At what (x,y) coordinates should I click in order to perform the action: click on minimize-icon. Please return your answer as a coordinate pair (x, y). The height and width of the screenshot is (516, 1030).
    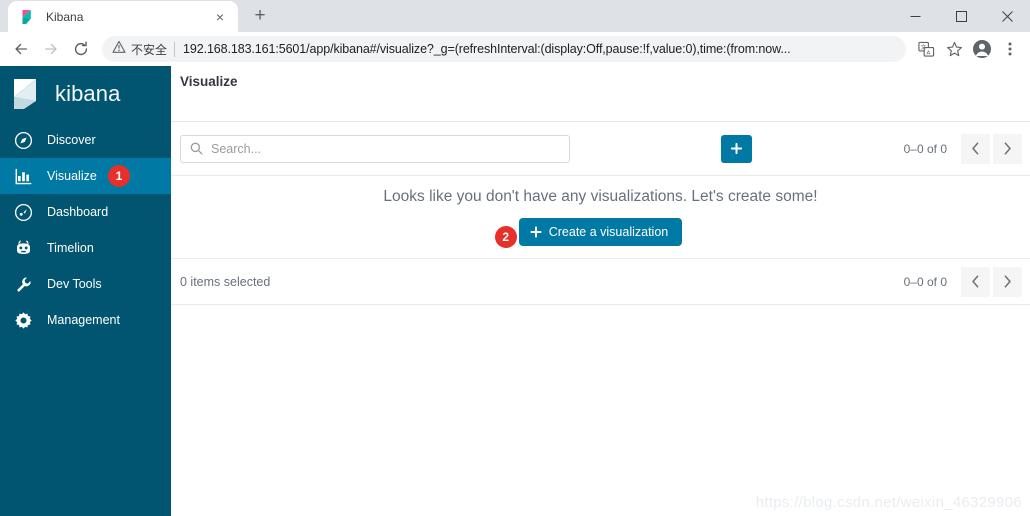
    Looking at the image, I should click on (915, 16).